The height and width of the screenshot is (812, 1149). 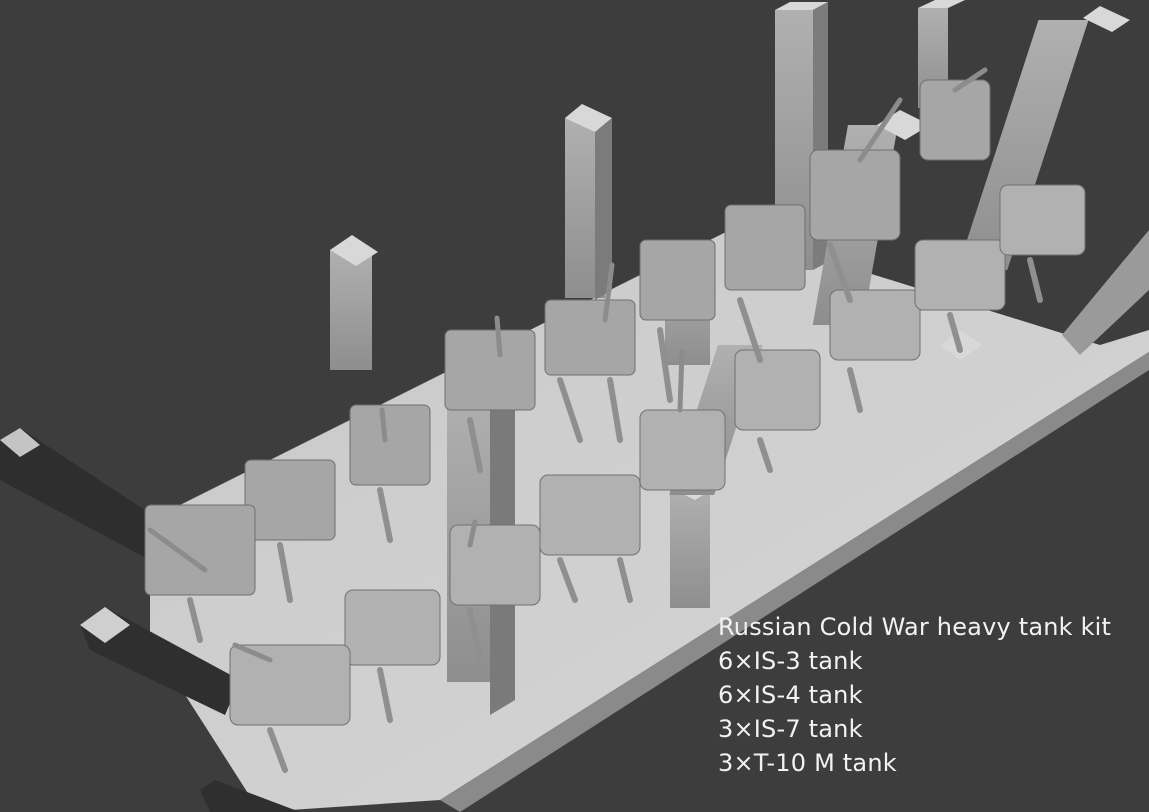 I want to click on caption-title: Russian Cold War heavy tank kit, so click(x=915, y=627).